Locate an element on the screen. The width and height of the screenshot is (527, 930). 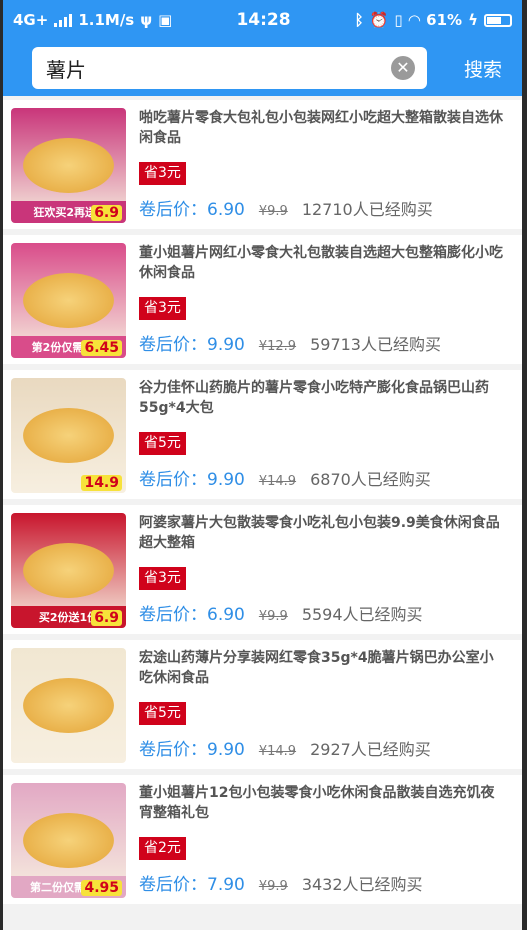
sold-count: 59713人已经购买 is located at coordinates (375, 344).